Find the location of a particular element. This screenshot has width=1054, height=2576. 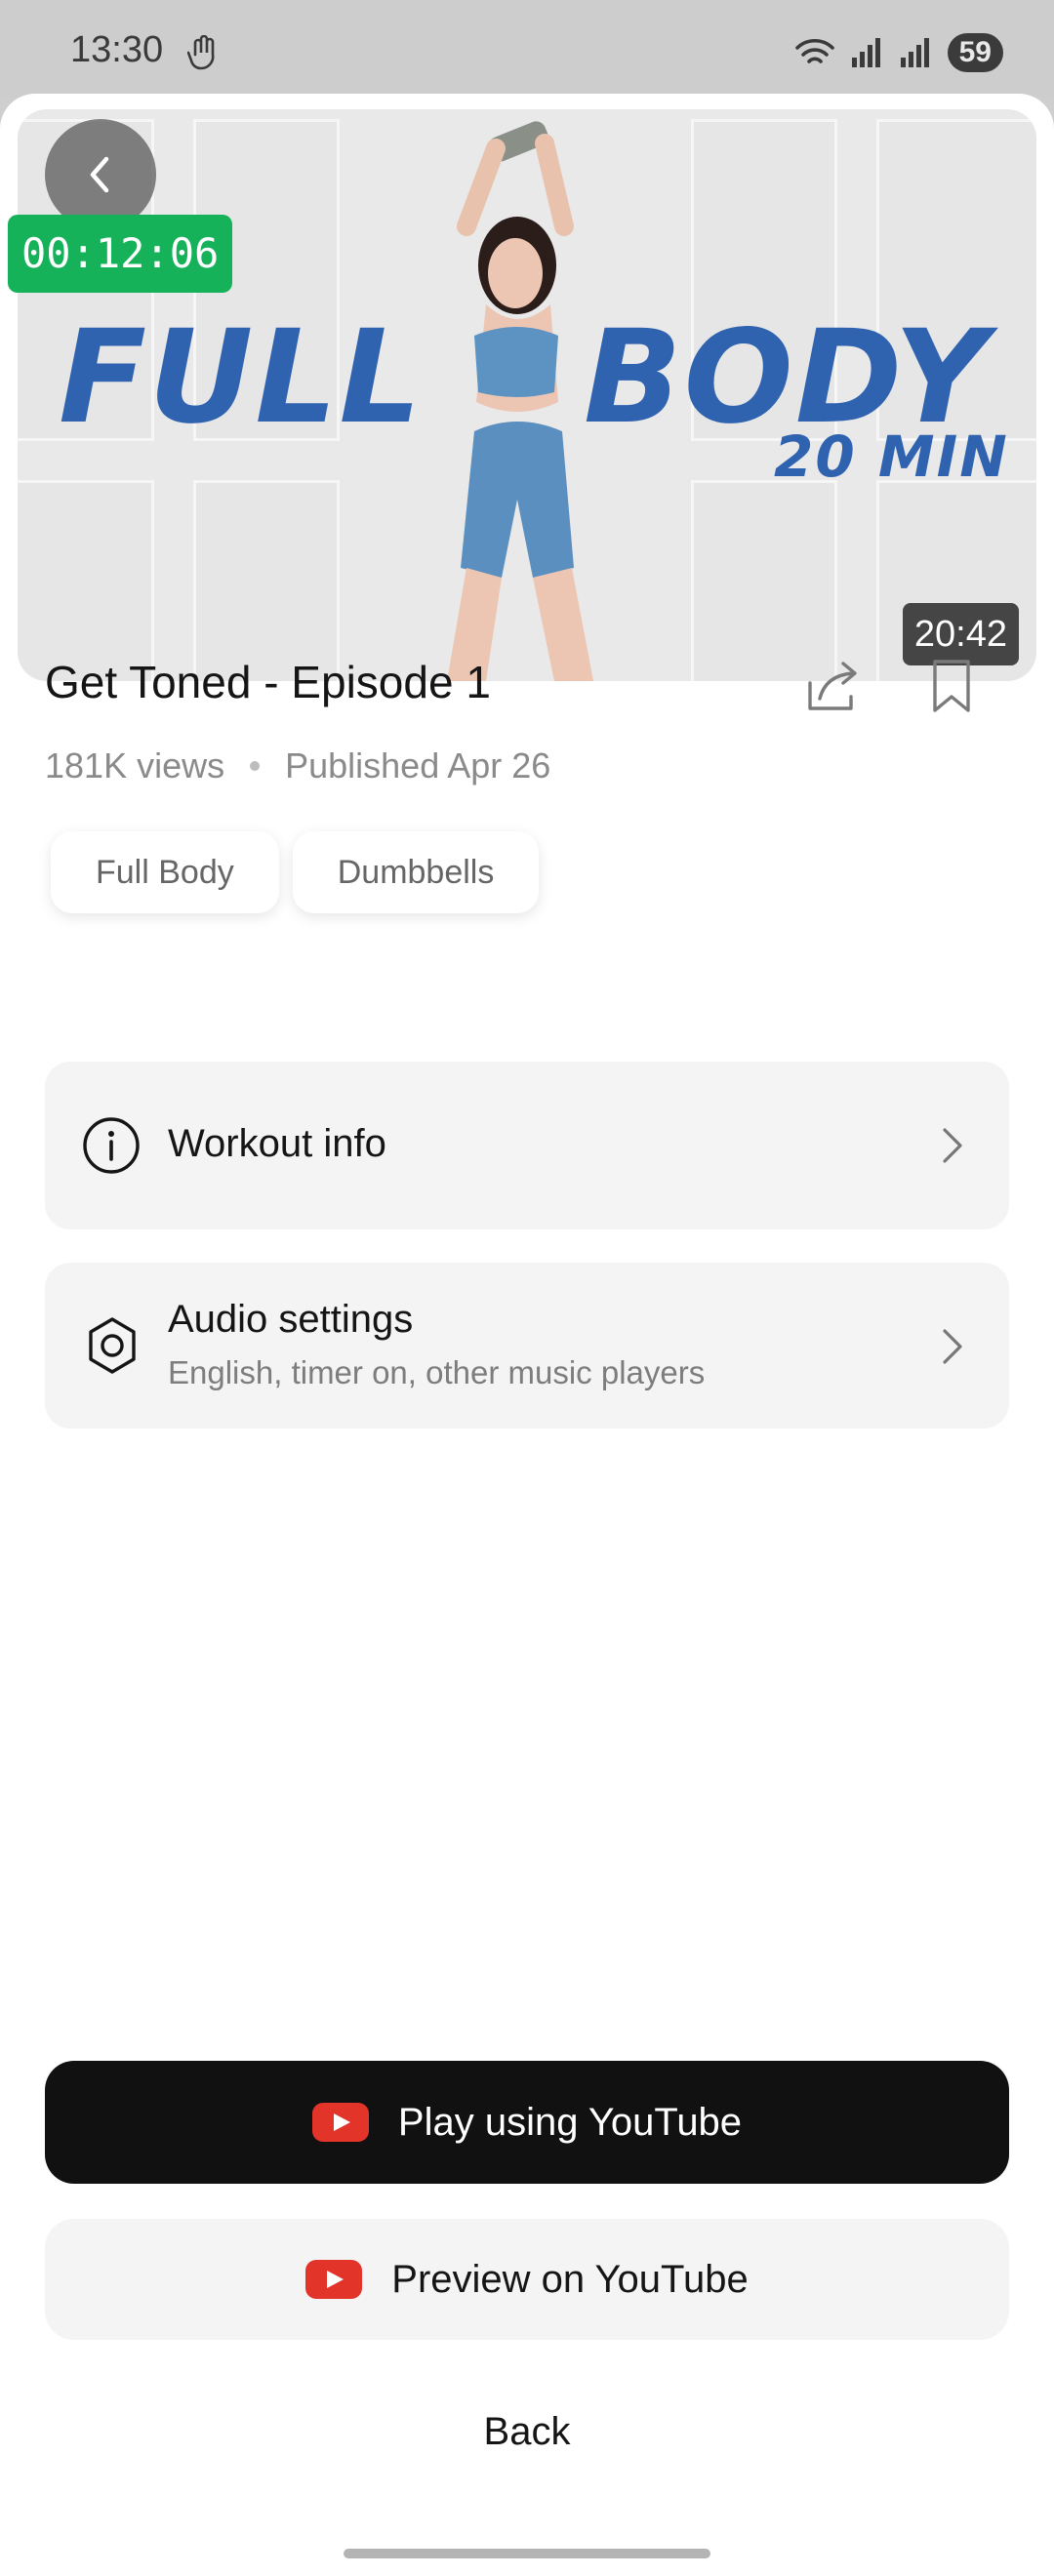

tag-full-body: Full Body is located at coordinates (165, 872).